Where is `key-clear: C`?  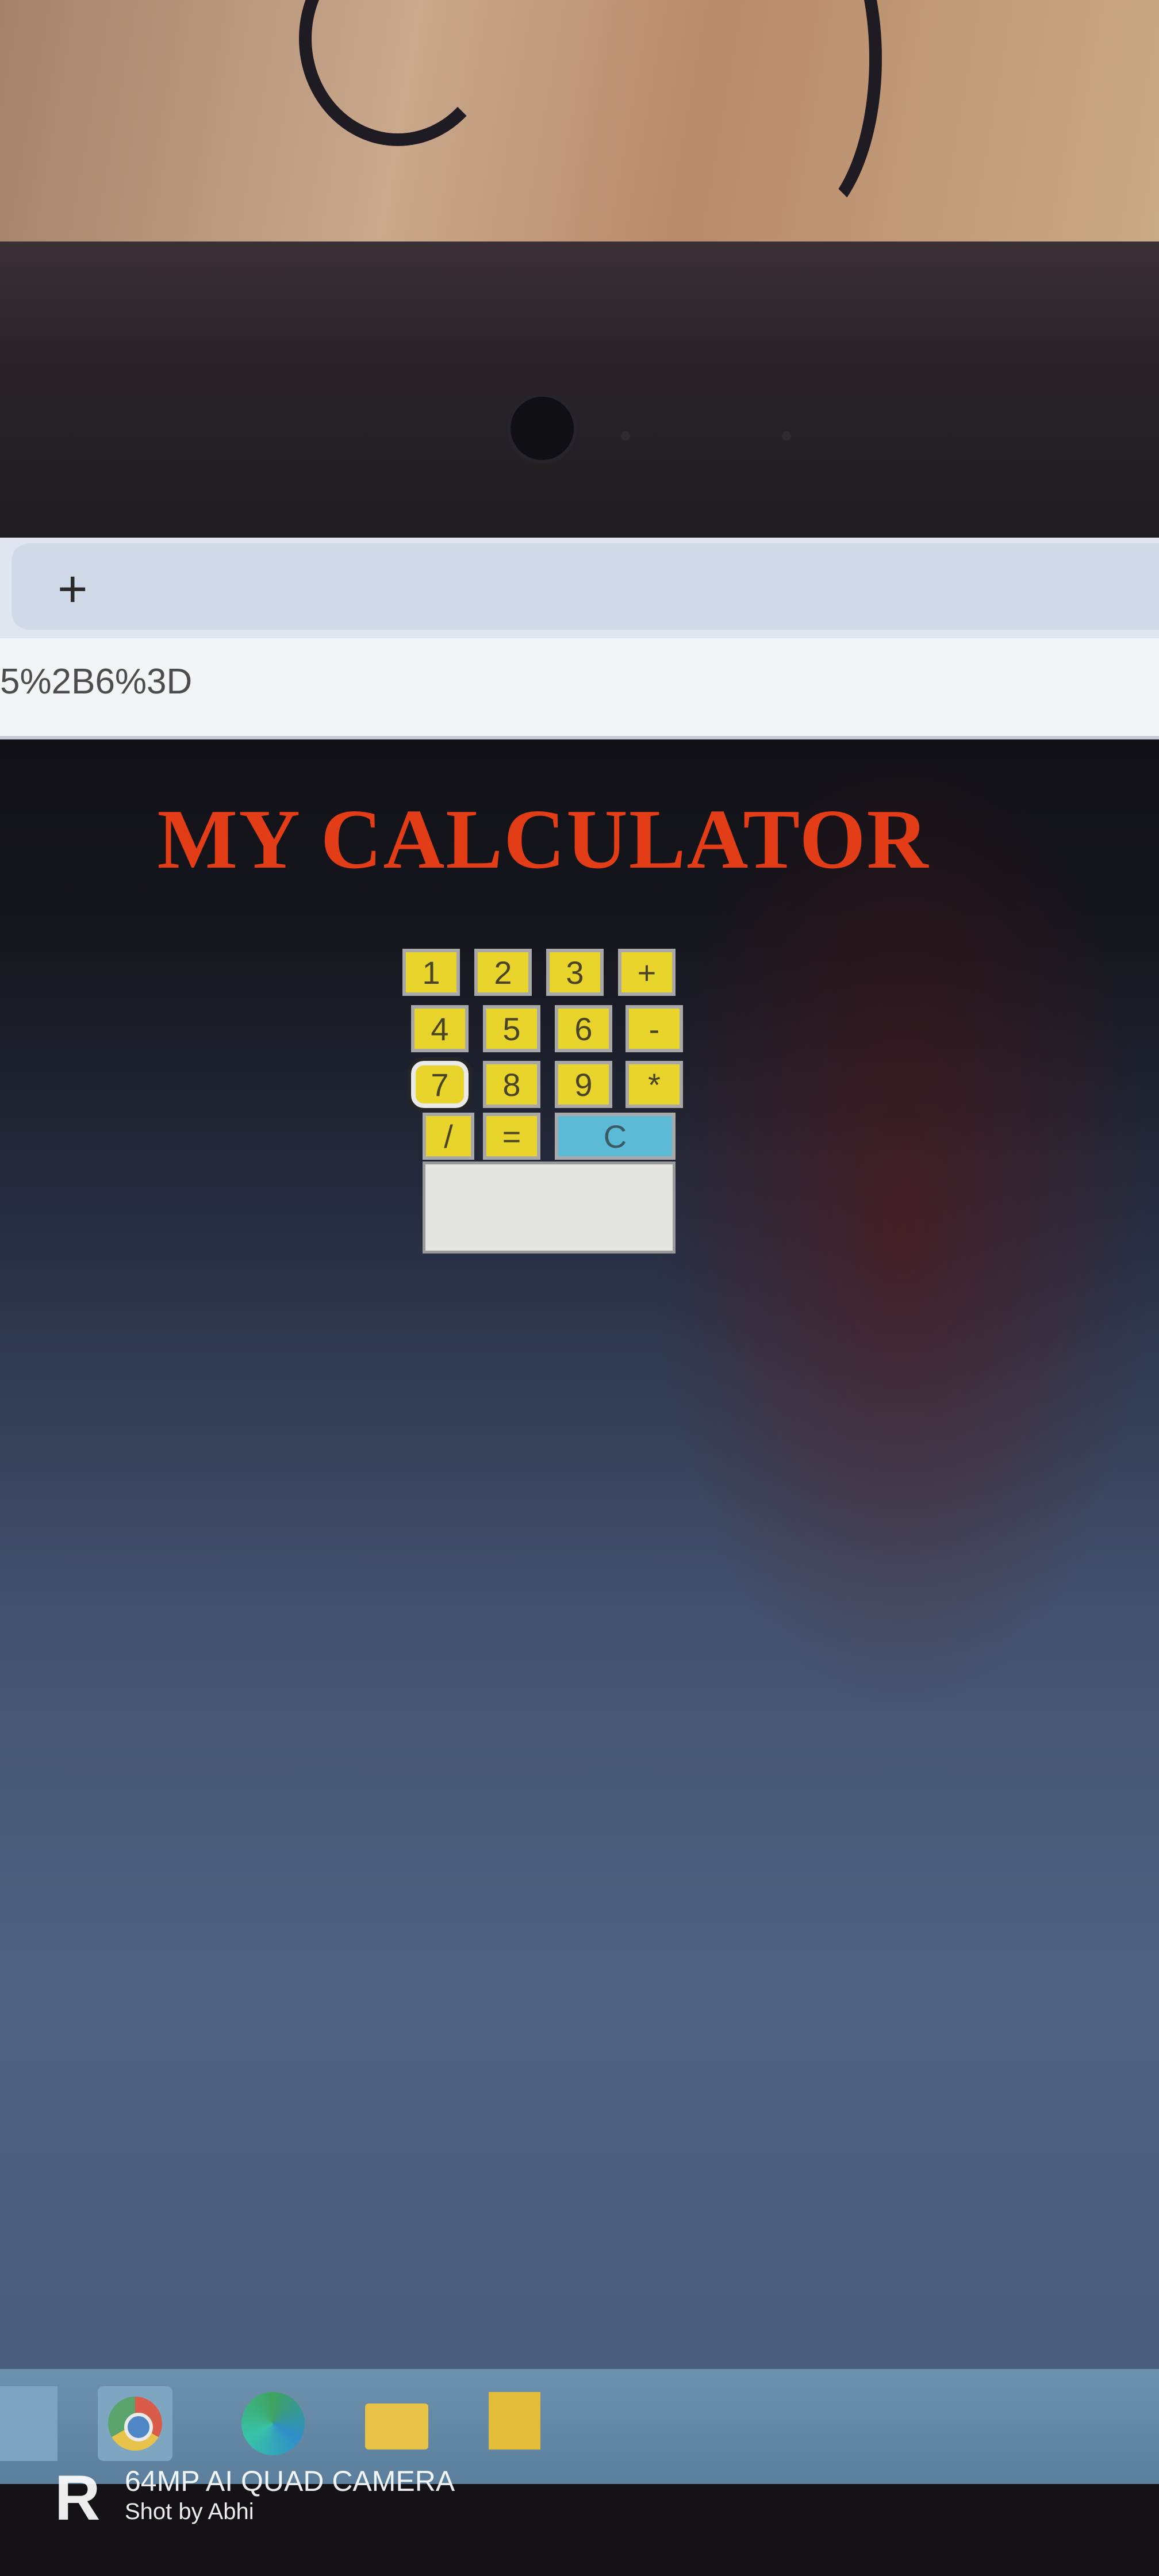
key-clear: C is located at coordinates (615, 1136).